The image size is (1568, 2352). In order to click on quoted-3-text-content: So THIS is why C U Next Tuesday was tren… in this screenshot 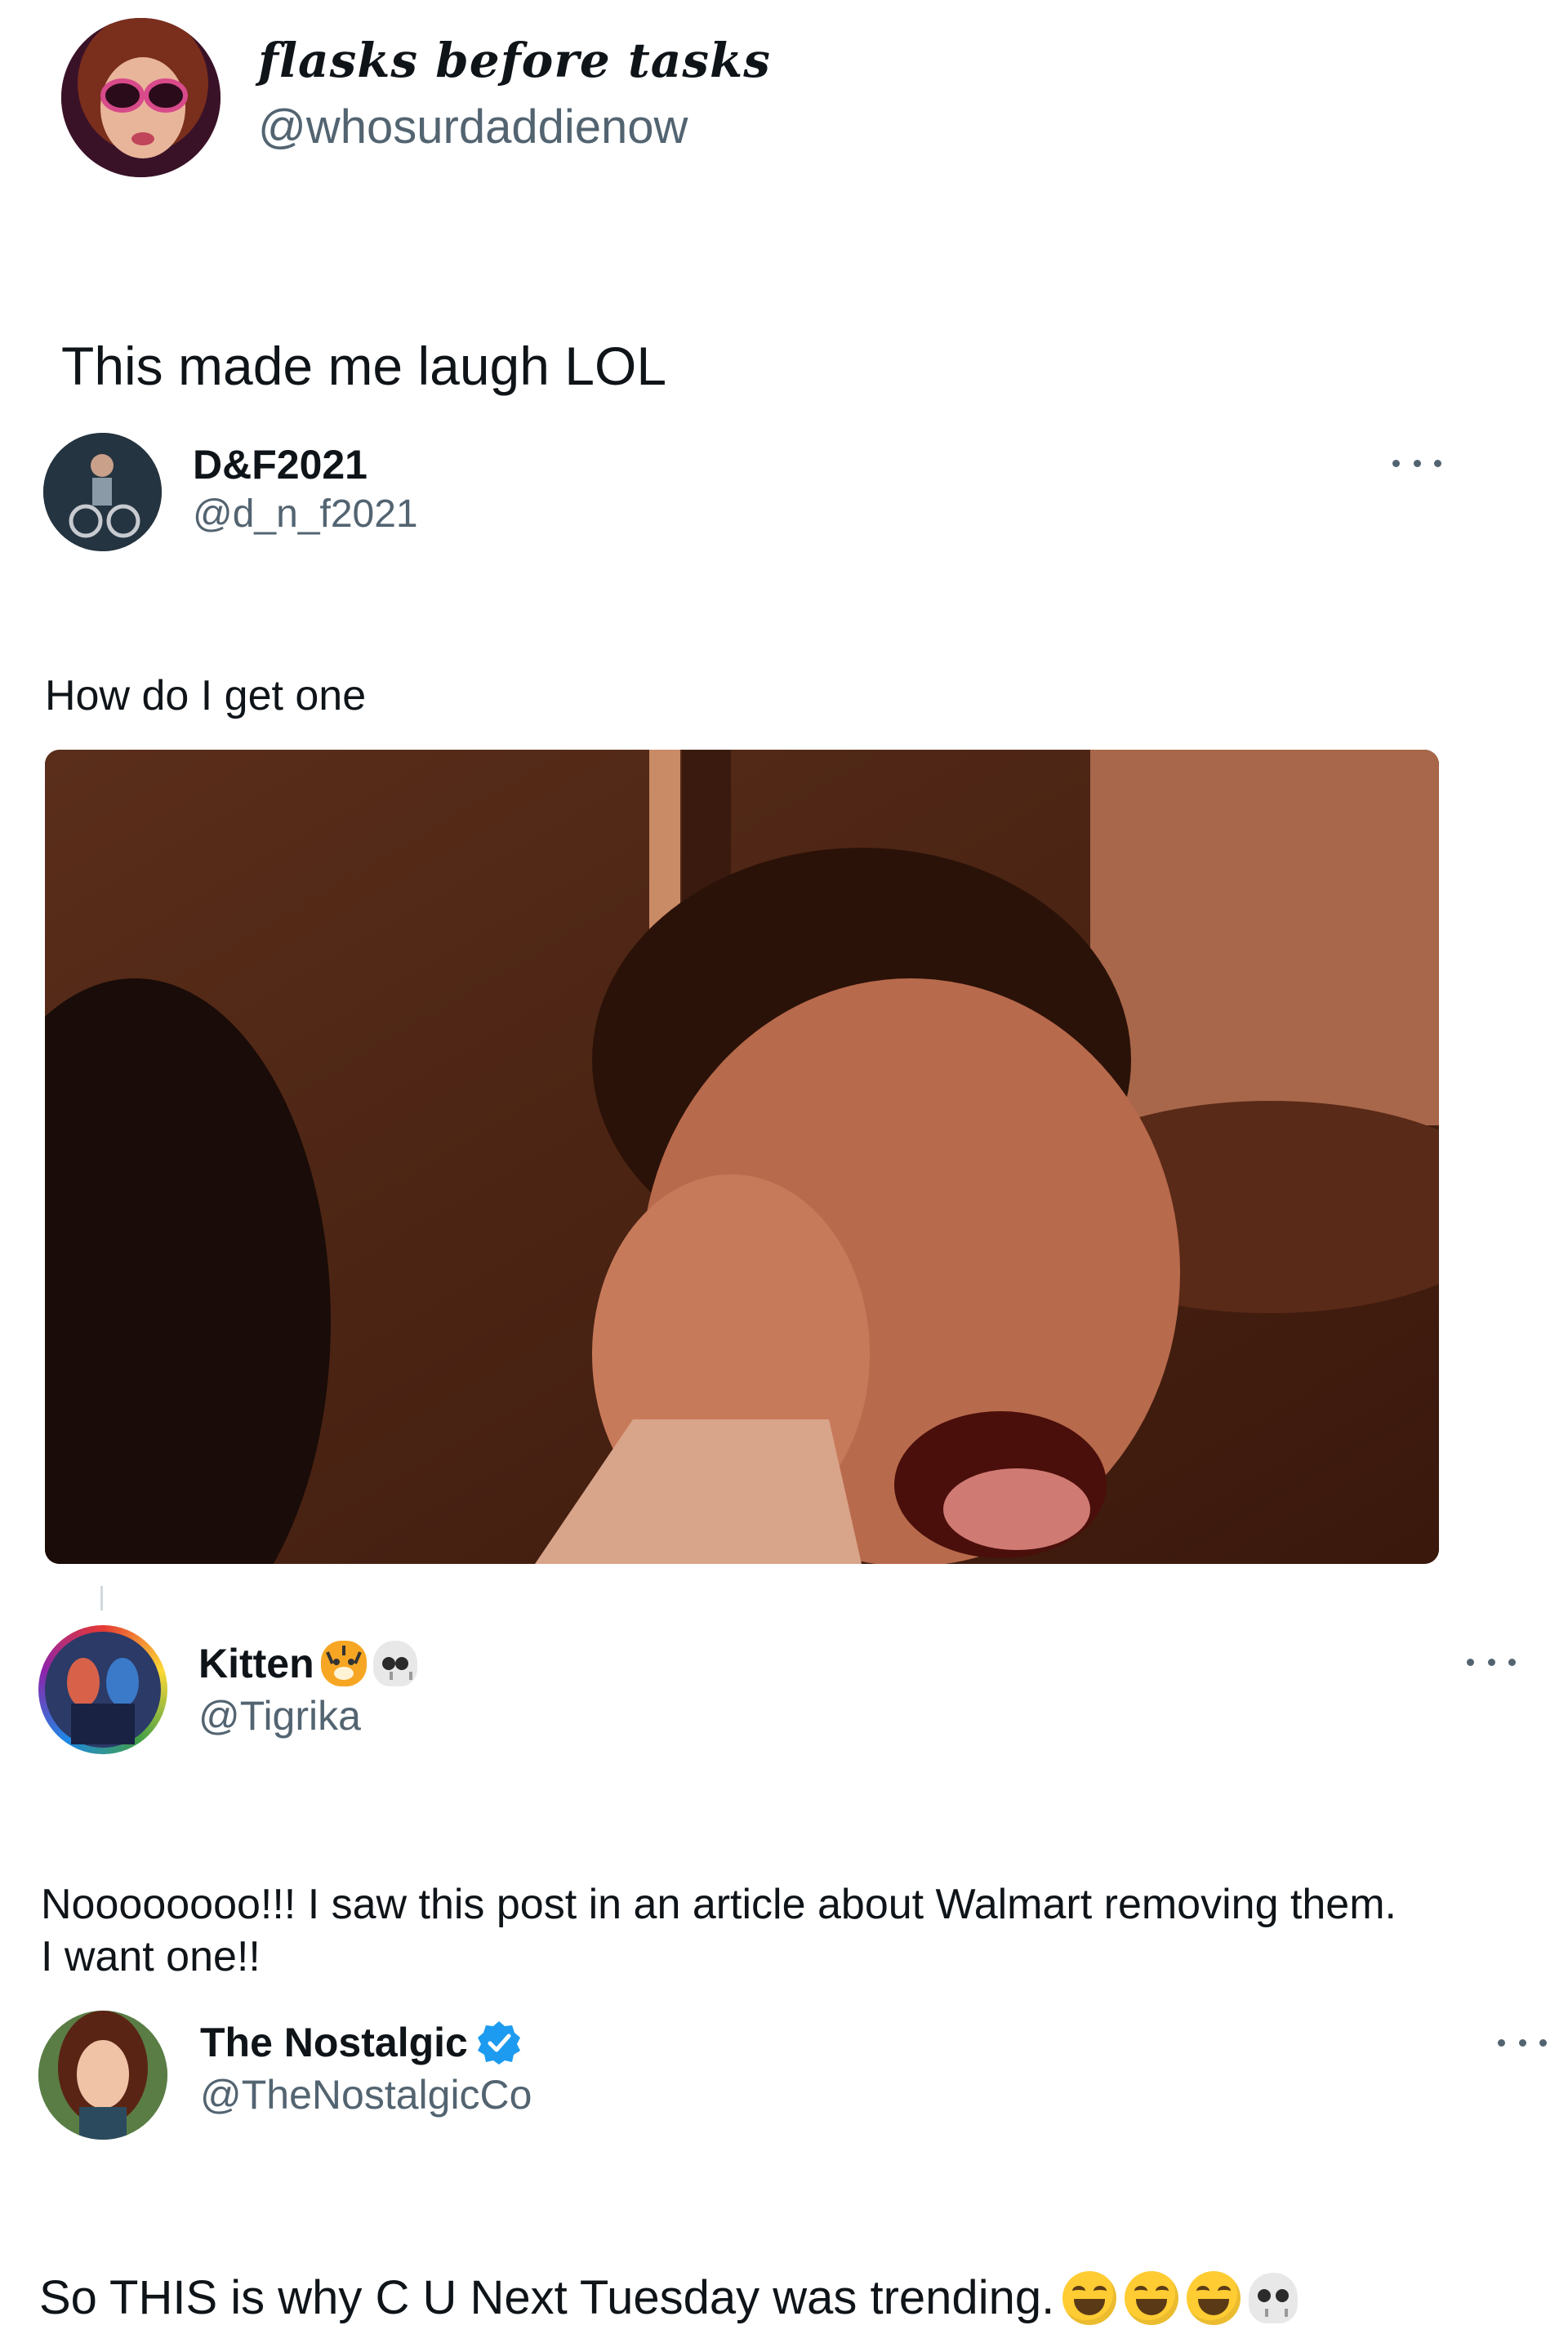, I will do `click(547, 2297)`.